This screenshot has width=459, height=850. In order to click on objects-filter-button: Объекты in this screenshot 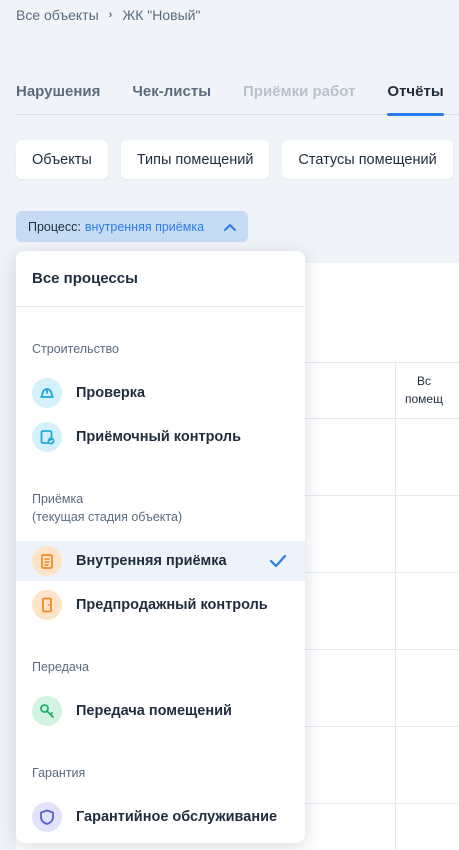, I will do `click(62, 159)`.